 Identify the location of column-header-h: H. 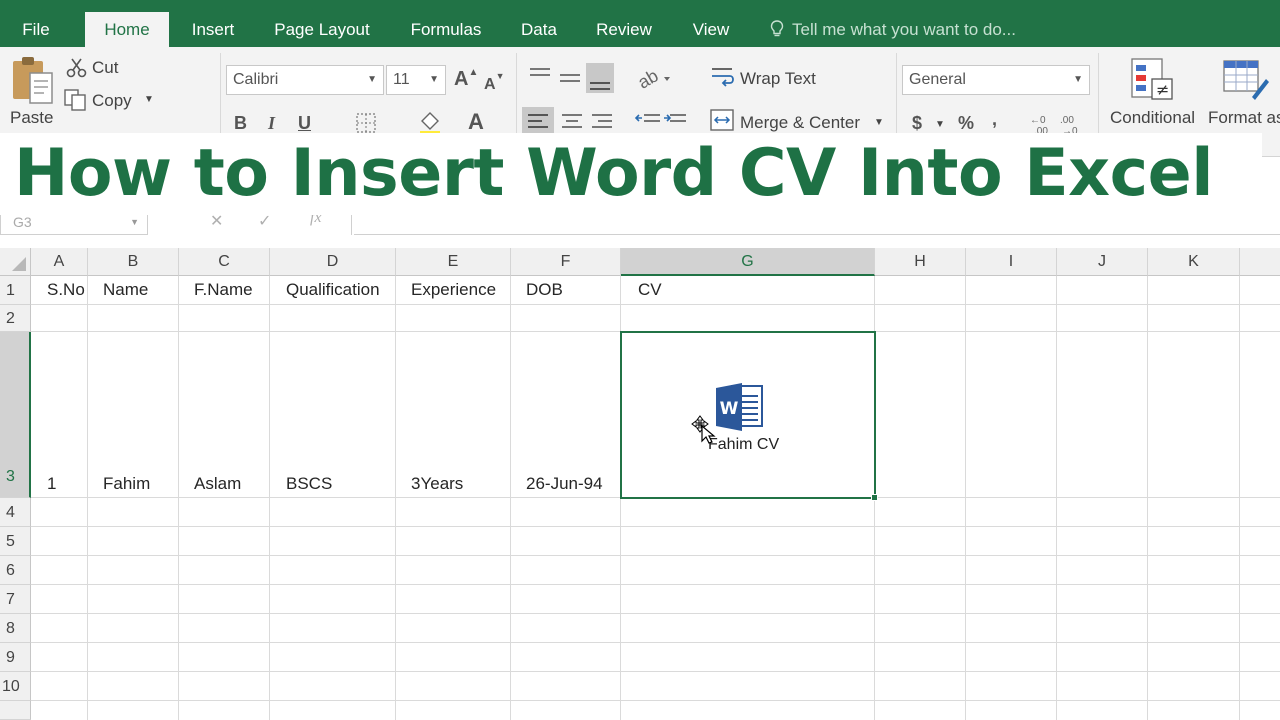
(920, 262).